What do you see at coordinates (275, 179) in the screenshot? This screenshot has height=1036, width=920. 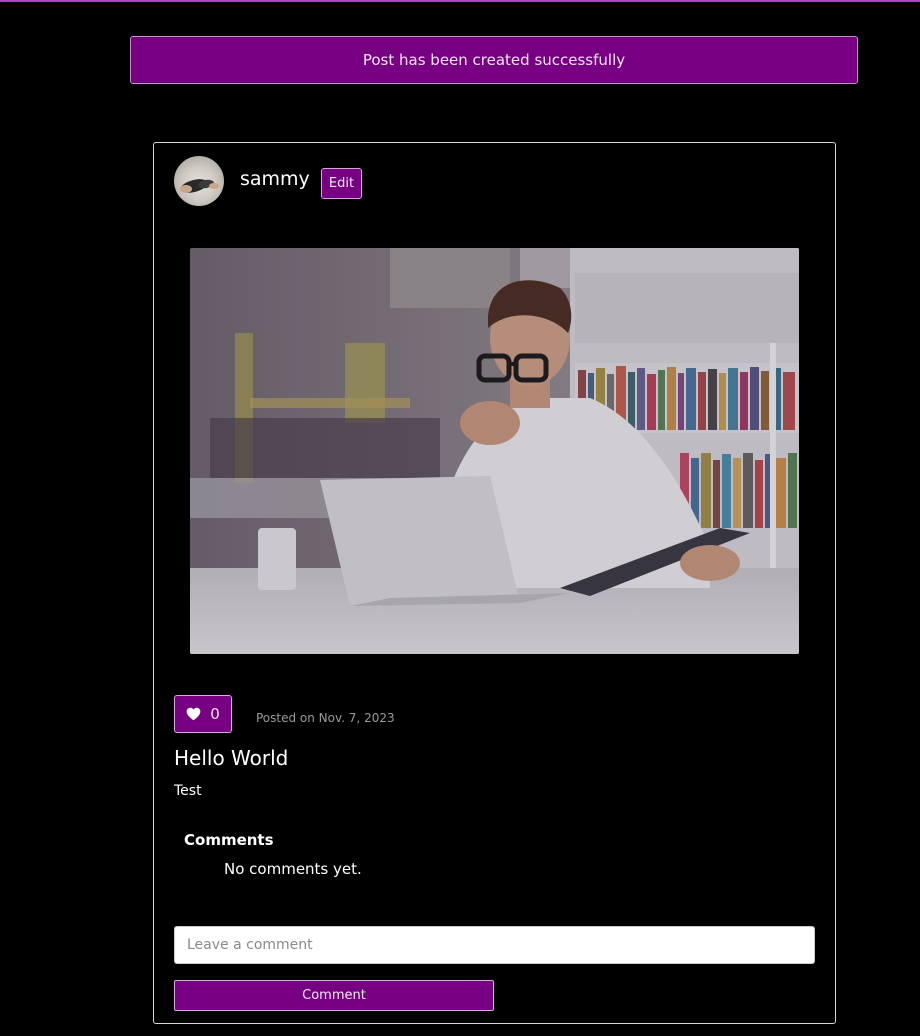 I see `post-author: sammy` at bounding box center [275, 179].